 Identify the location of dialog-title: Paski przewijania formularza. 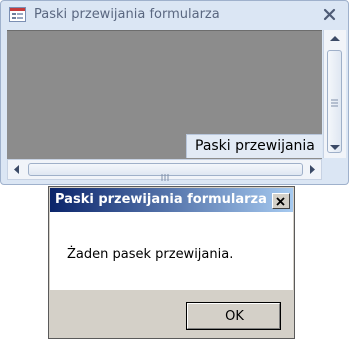
(161, 199).